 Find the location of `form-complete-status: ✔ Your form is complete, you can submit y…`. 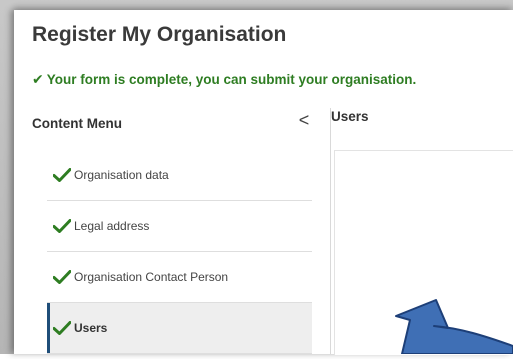

form-complete-status: ✔ Your form is complete, you can submit y… is located at coordinates (224, 79).